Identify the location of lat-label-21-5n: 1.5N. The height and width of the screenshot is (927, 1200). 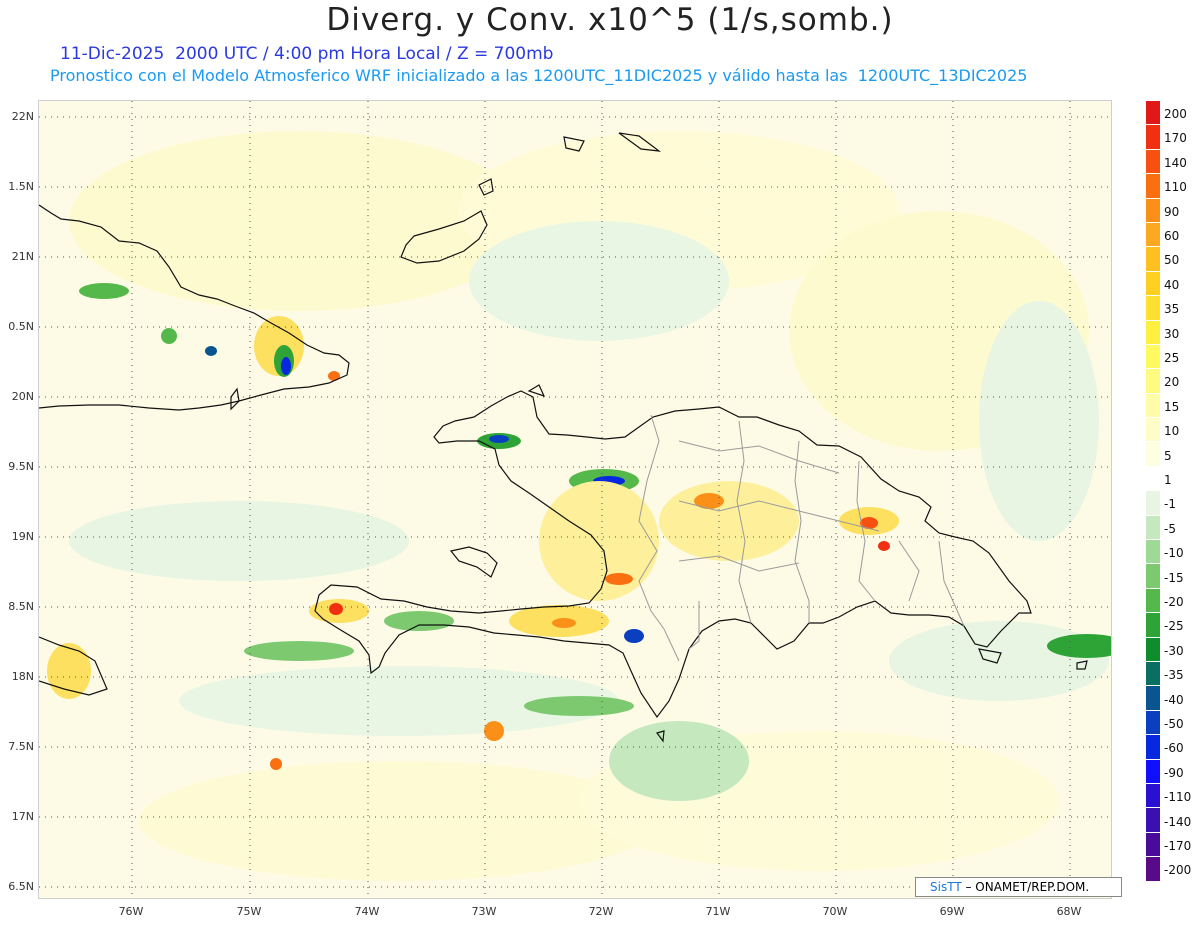
(21, 186).